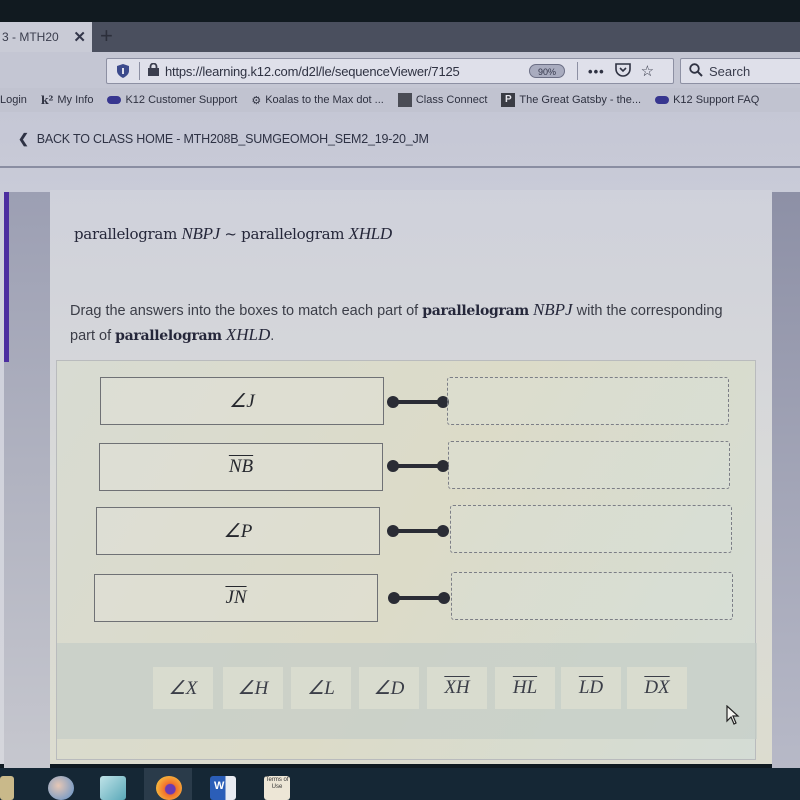 This screenshot has width=800, height=800. What do you see at coordinates (716, 100) in the screenshot?
I see `bookmark-label: K12 Support FAQ` at bounding box center [716, 100].